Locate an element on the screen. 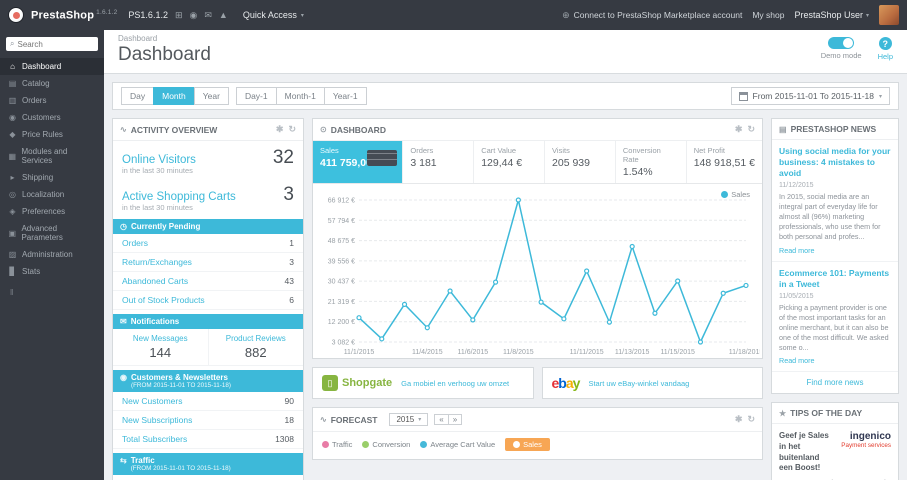 This screenshot has width=907, height=480. svg-text: 30 437 € is located at coordinates (341, 282).